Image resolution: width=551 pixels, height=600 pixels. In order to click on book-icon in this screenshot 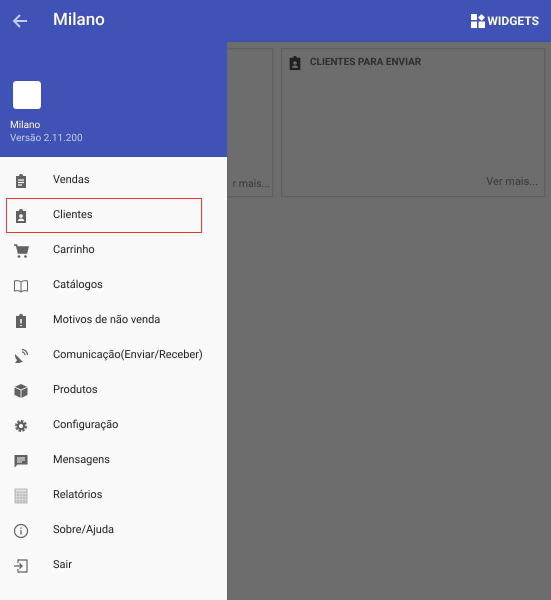, I will do `click(21, 286)`.